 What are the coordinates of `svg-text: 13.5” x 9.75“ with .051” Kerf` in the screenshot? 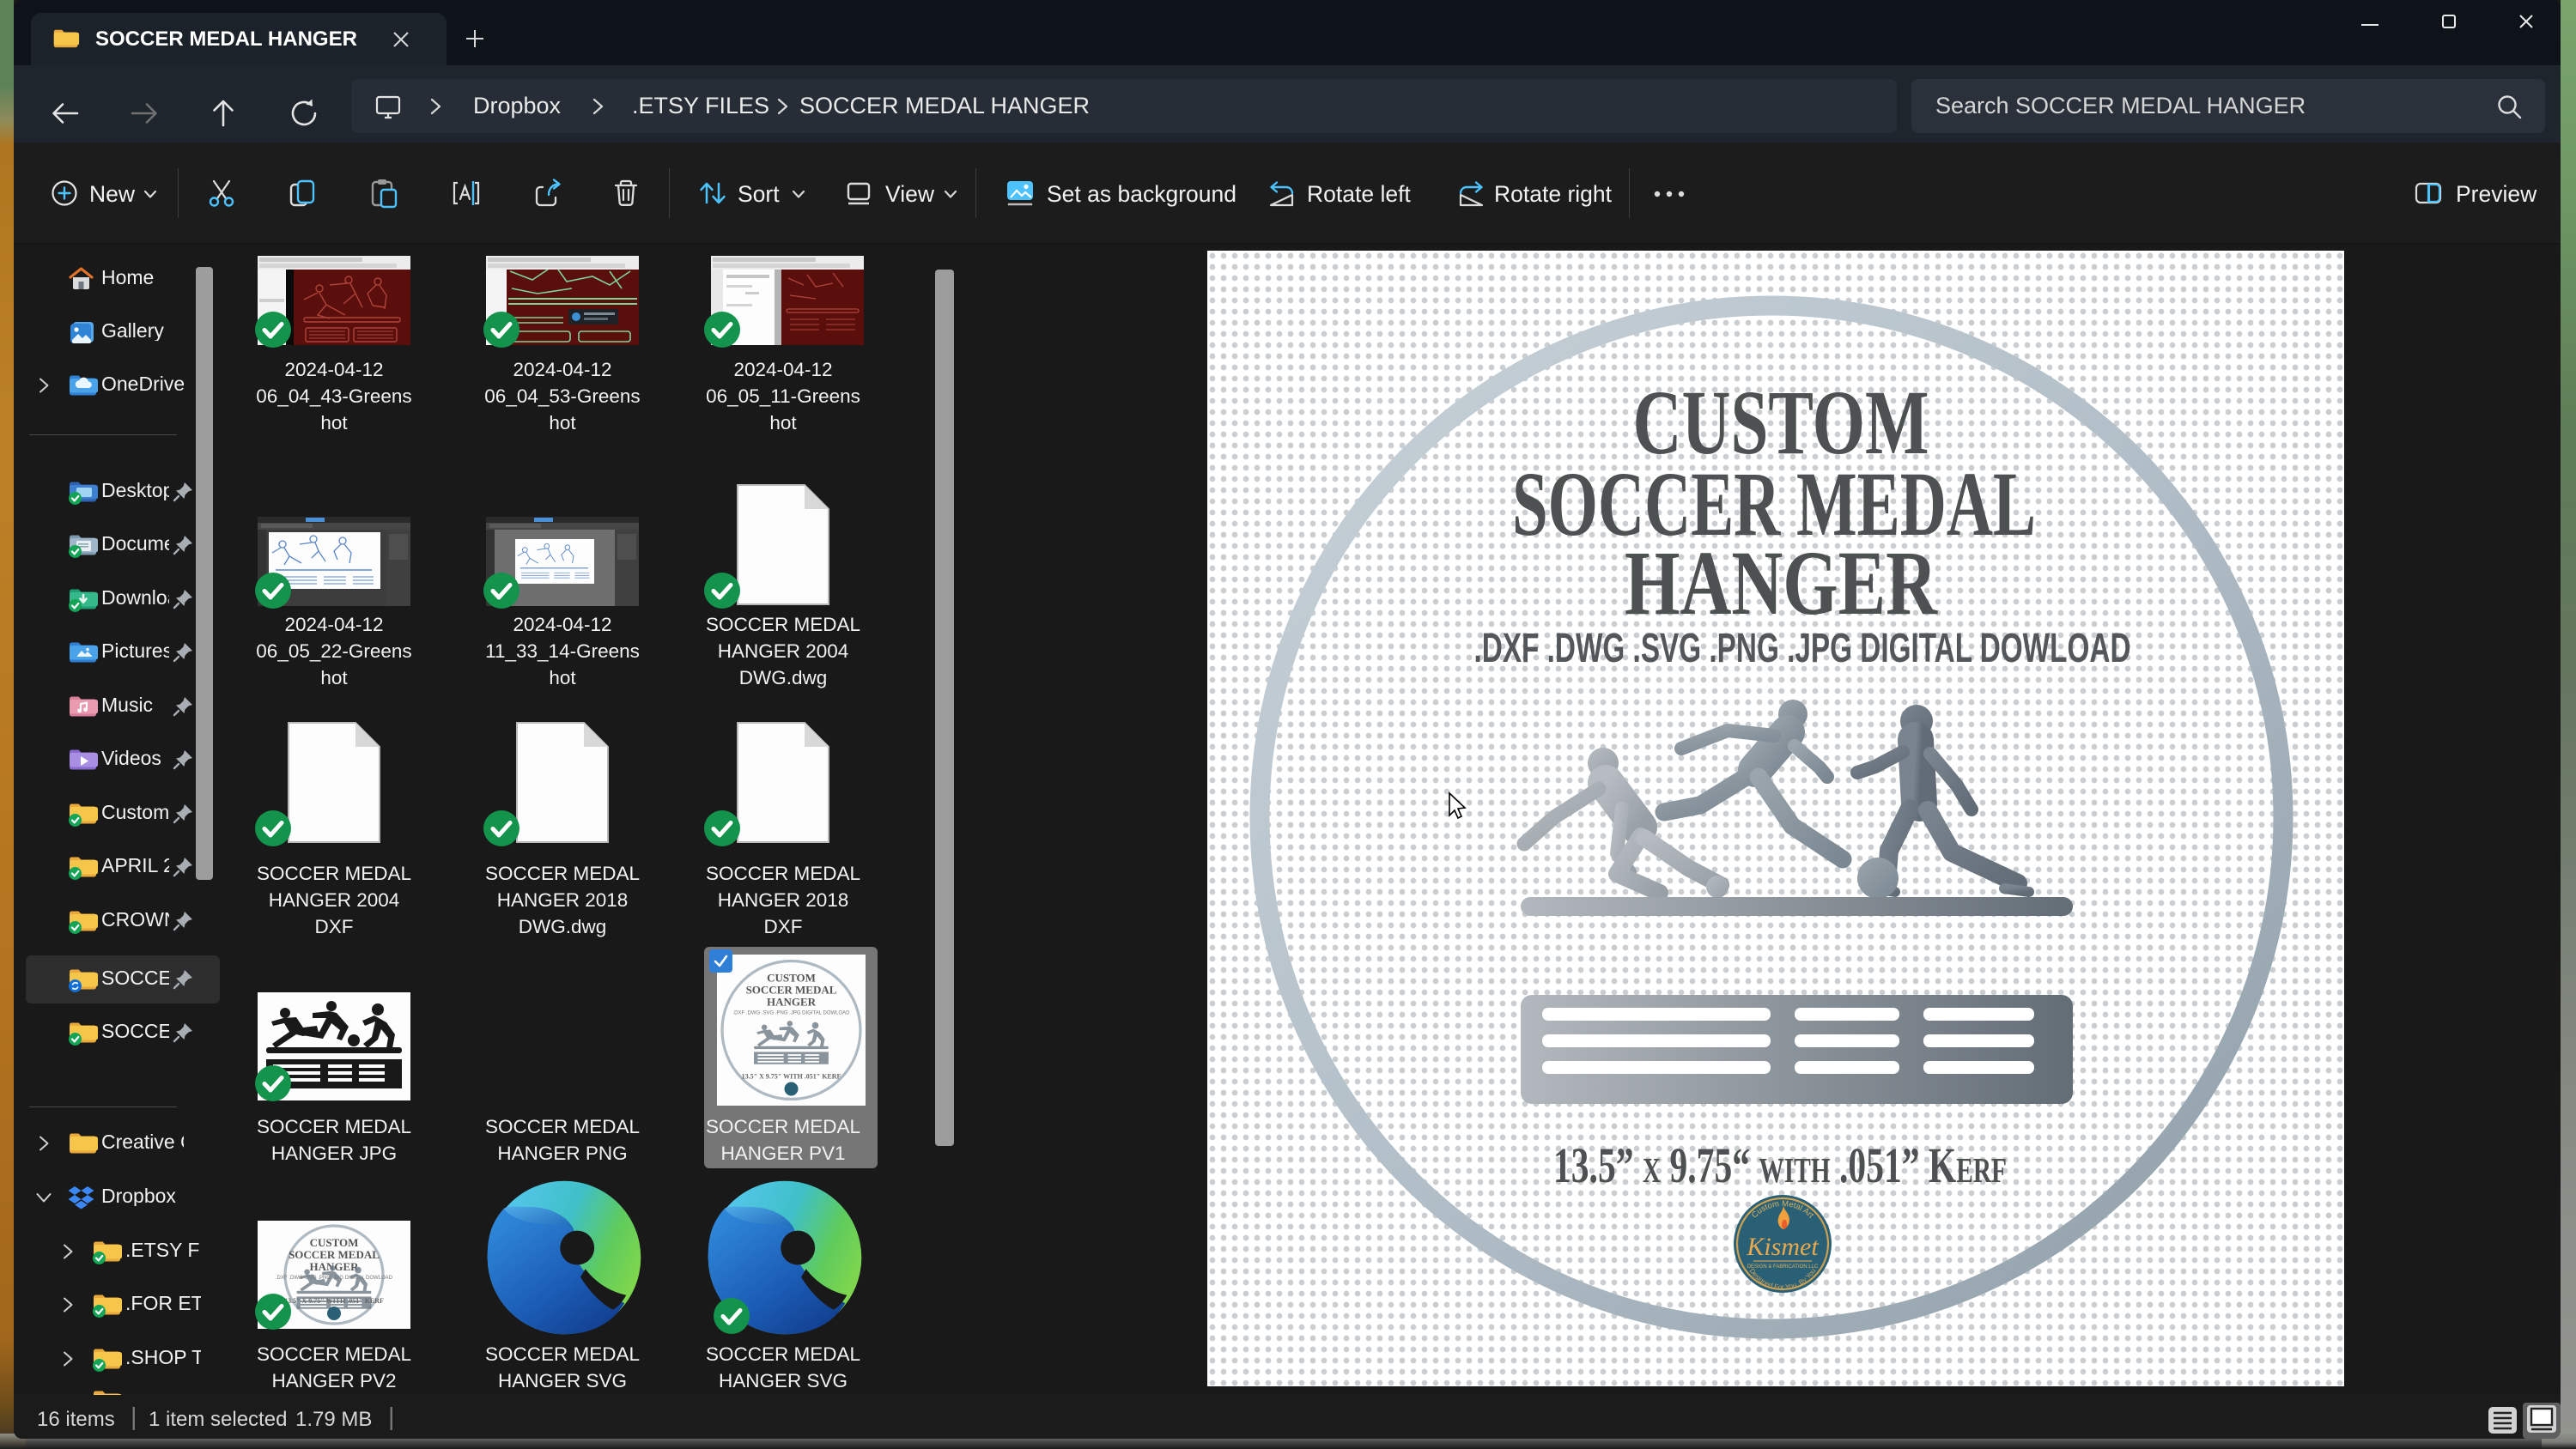 It's located at (1780, 1165).